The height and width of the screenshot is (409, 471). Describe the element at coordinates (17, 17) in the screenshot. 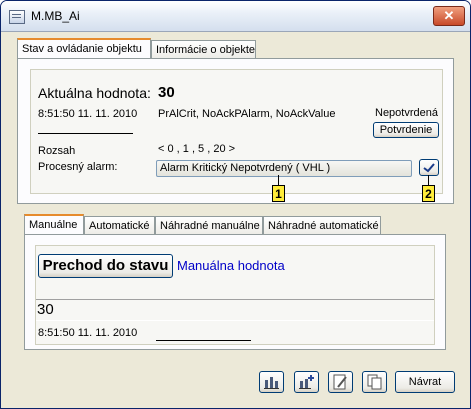

I see `window-icon` at that location.